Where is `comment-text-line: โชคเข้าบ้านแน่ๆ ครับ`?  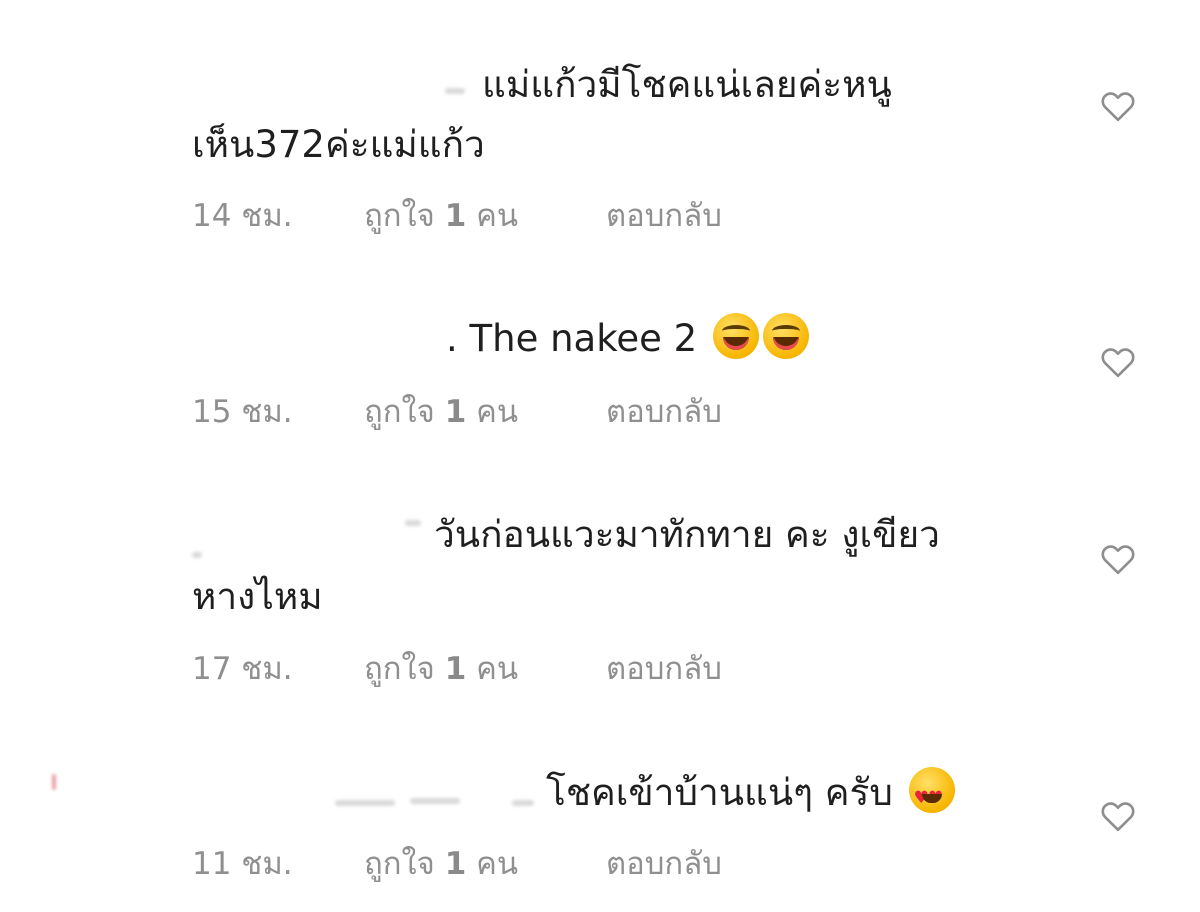
comment-text-line: โชคเข้าบ้านแน่ๆ ครับ is located at coordinates (750, 795).